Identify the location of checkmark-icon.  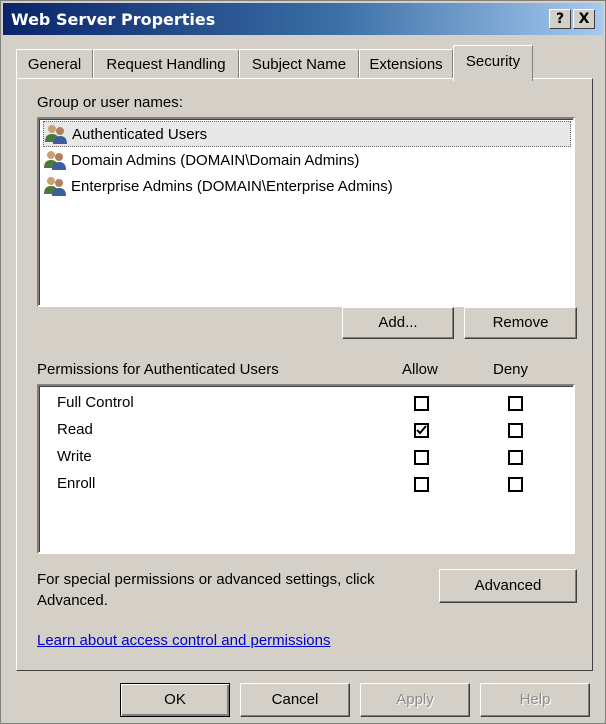
(421, 430).